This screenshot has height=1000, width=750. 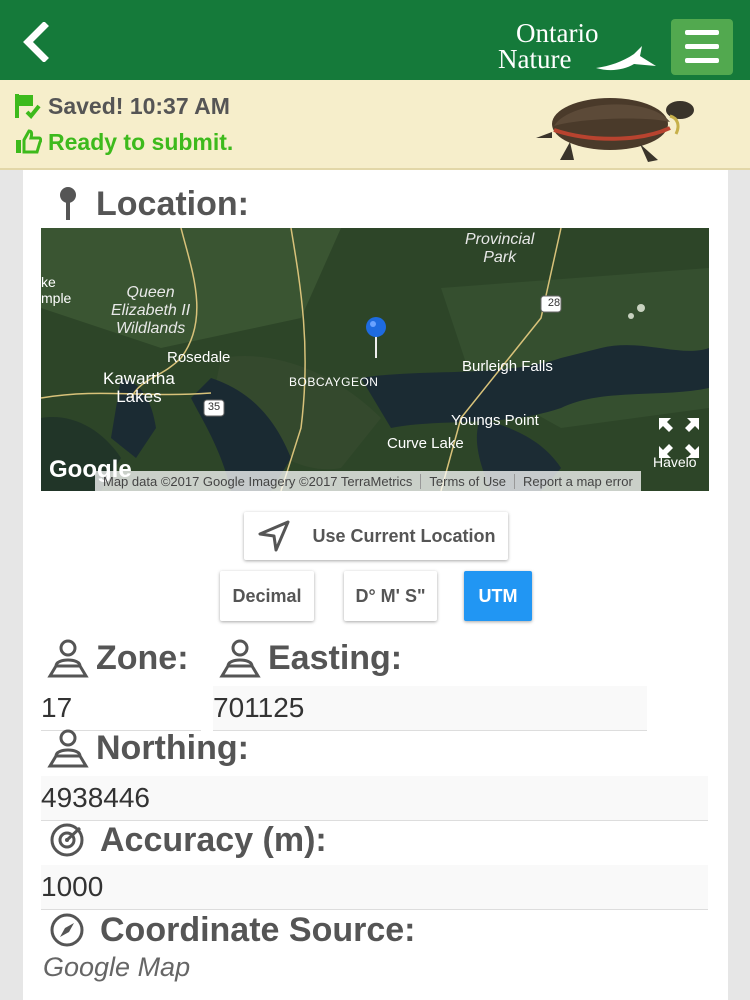 What do you see at coordinates (495, 420) in the screenshot?
I see `map-label-youngs-point: Youngs Point` at bounding box center [495, 420].